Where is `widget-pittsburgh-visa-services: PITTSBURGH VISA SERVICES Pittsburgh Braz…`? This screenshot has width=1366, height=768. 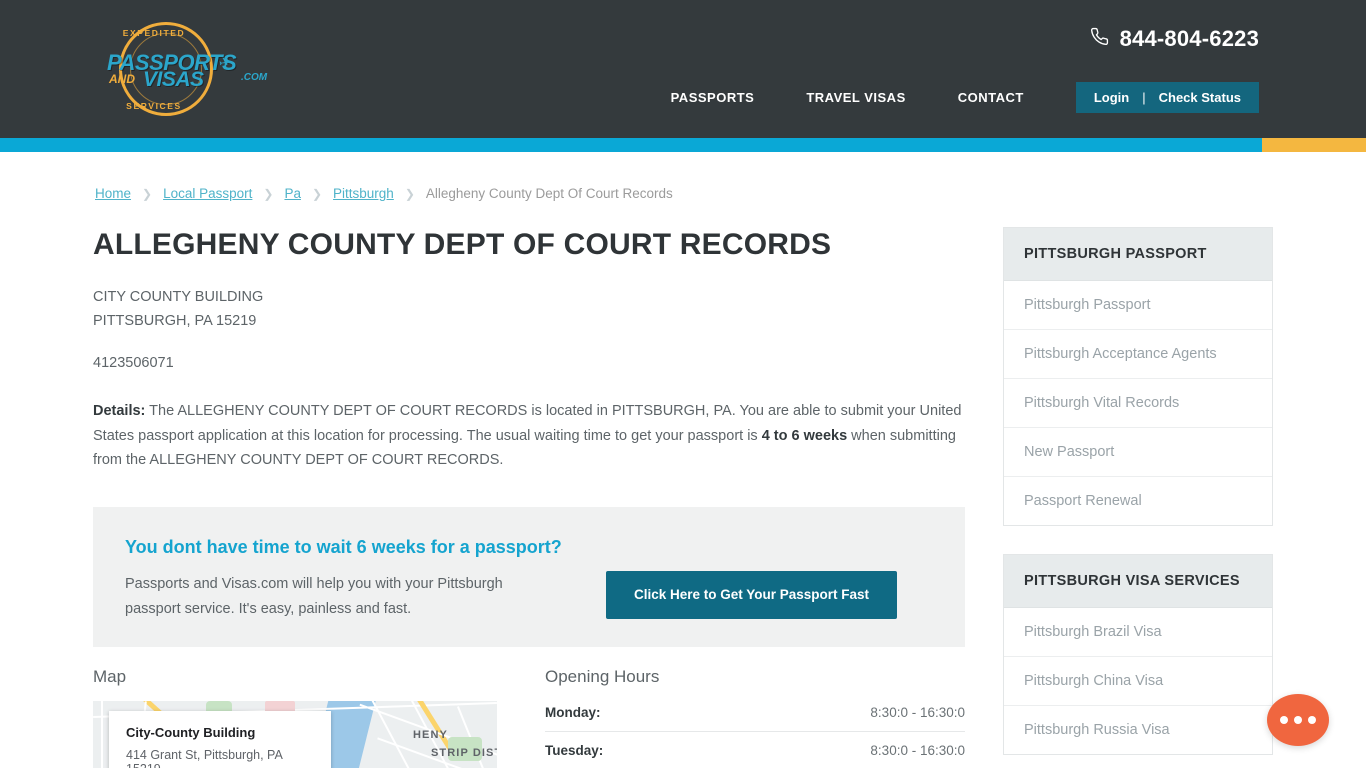 widget-pittsburgh-visa-services: PITTSBURGH VISA SERVICES Pittsburgh Braz… is located at coordinates (1138, 654).